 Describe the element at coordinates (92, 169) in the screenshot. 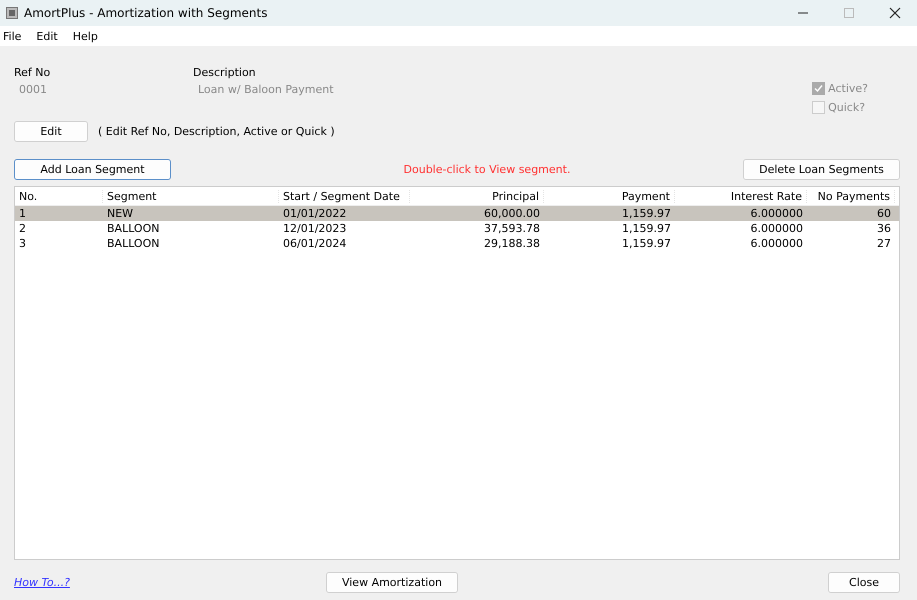

I see `add-segment-button: Add Loan Segment` at that location.